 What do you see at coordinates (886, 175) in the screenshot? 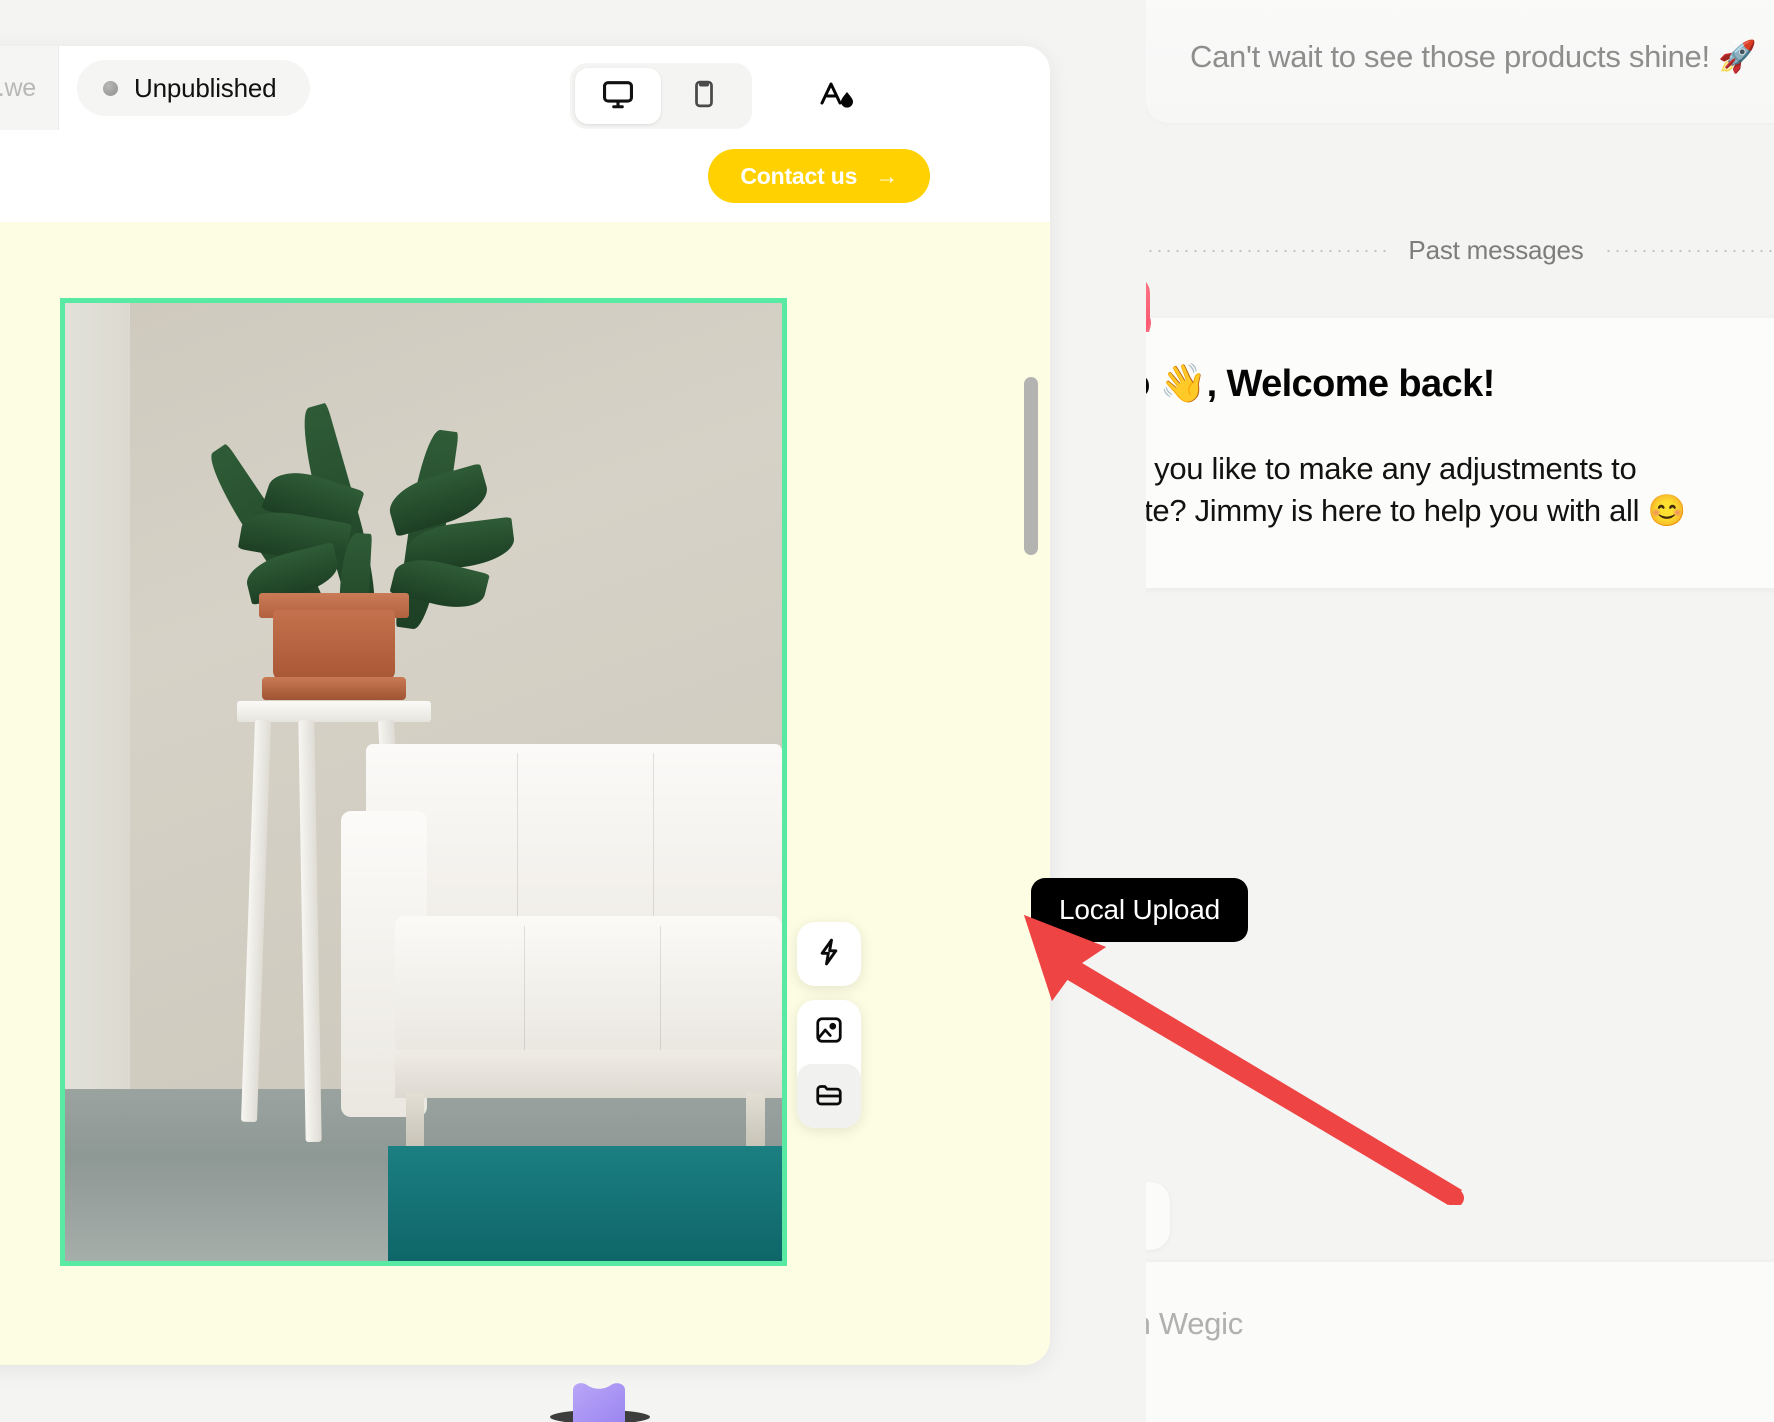
I see `arrow-right-icon: →` at bounding box center [886, 175].